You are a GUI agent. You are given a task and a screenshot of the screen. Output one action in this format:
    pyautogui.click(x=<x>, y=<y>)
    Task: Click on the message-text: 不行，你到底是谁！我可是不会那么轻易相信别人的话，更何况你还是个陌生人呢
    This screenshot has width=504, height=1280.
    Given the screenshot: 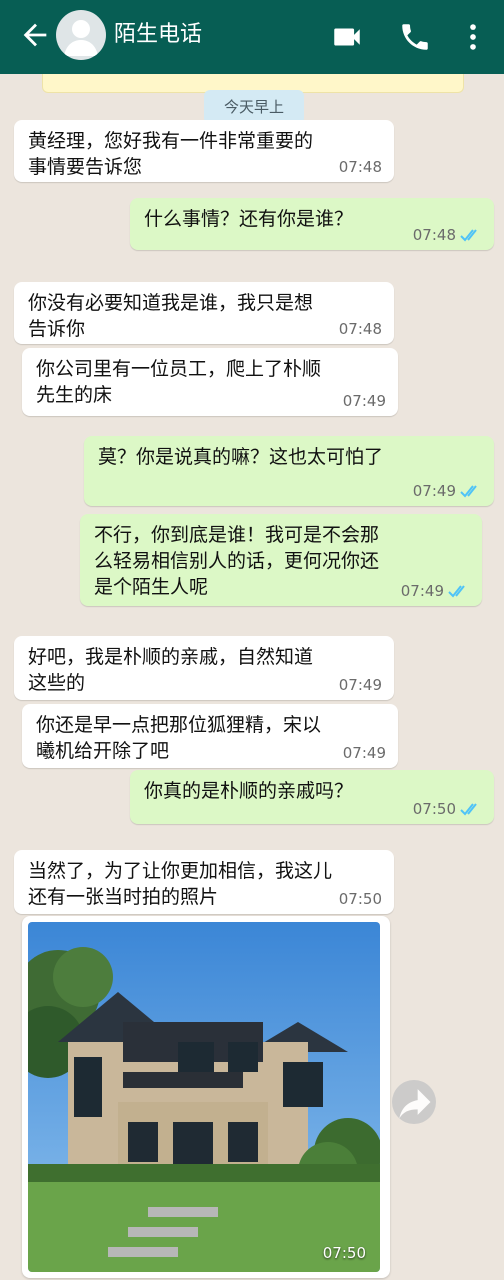 What is the action you would take?
    pyautogui.click(x=237, y=561)
    